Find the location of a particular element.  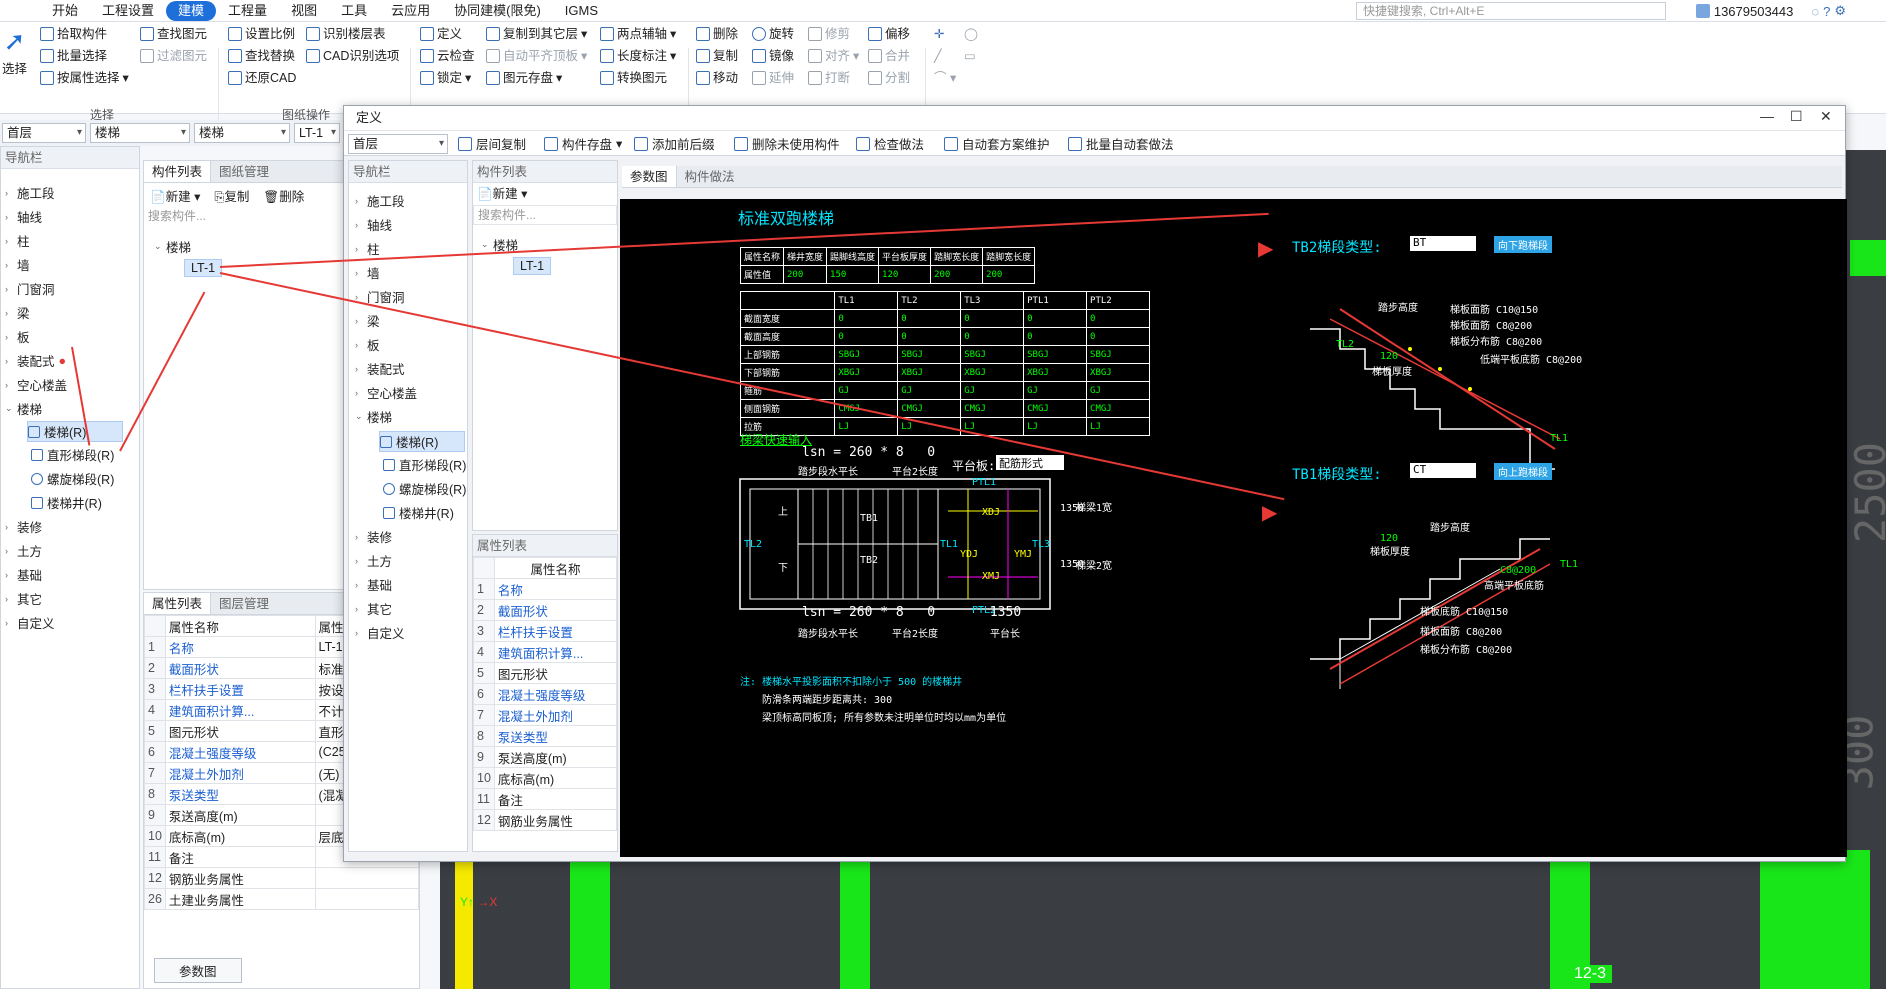

nav-item-other: › 其它 is located at coordinates (23, 598).